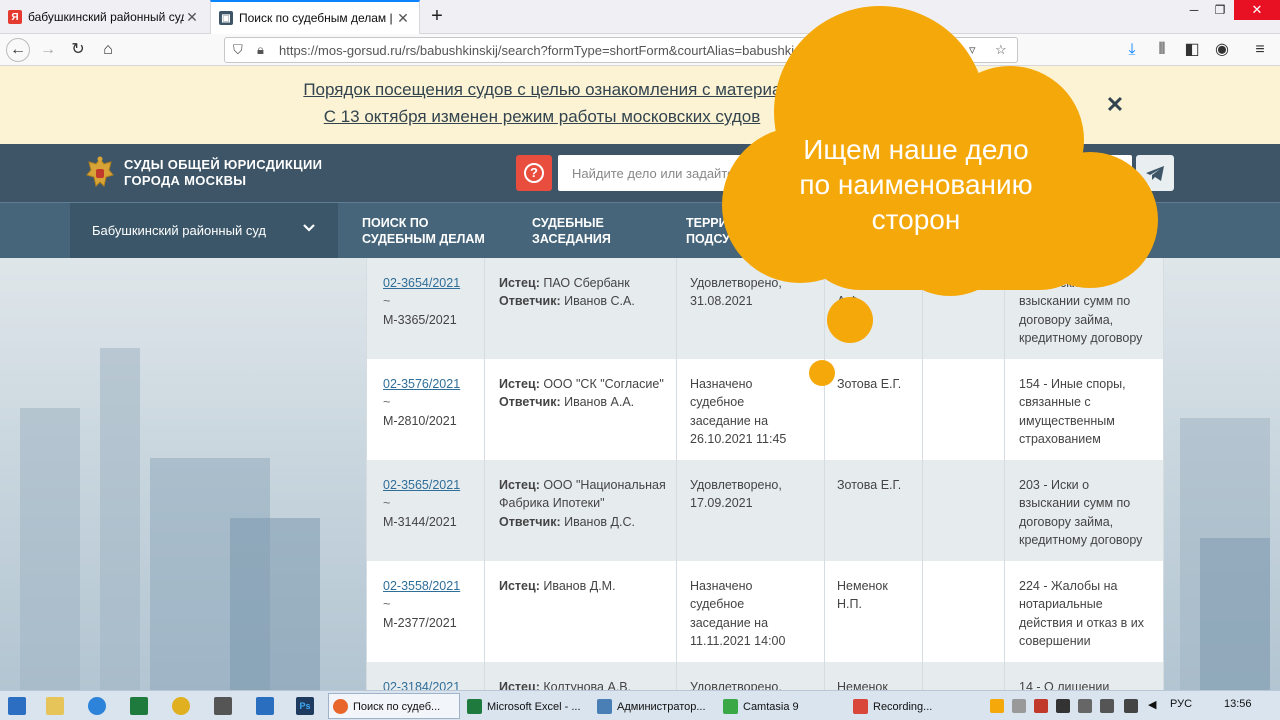 The height and width of the screenshot is (720, 1280). Describe the element at coordinates (1067, 420) in the screenshot. I see `category-text: имущественным` at that location.